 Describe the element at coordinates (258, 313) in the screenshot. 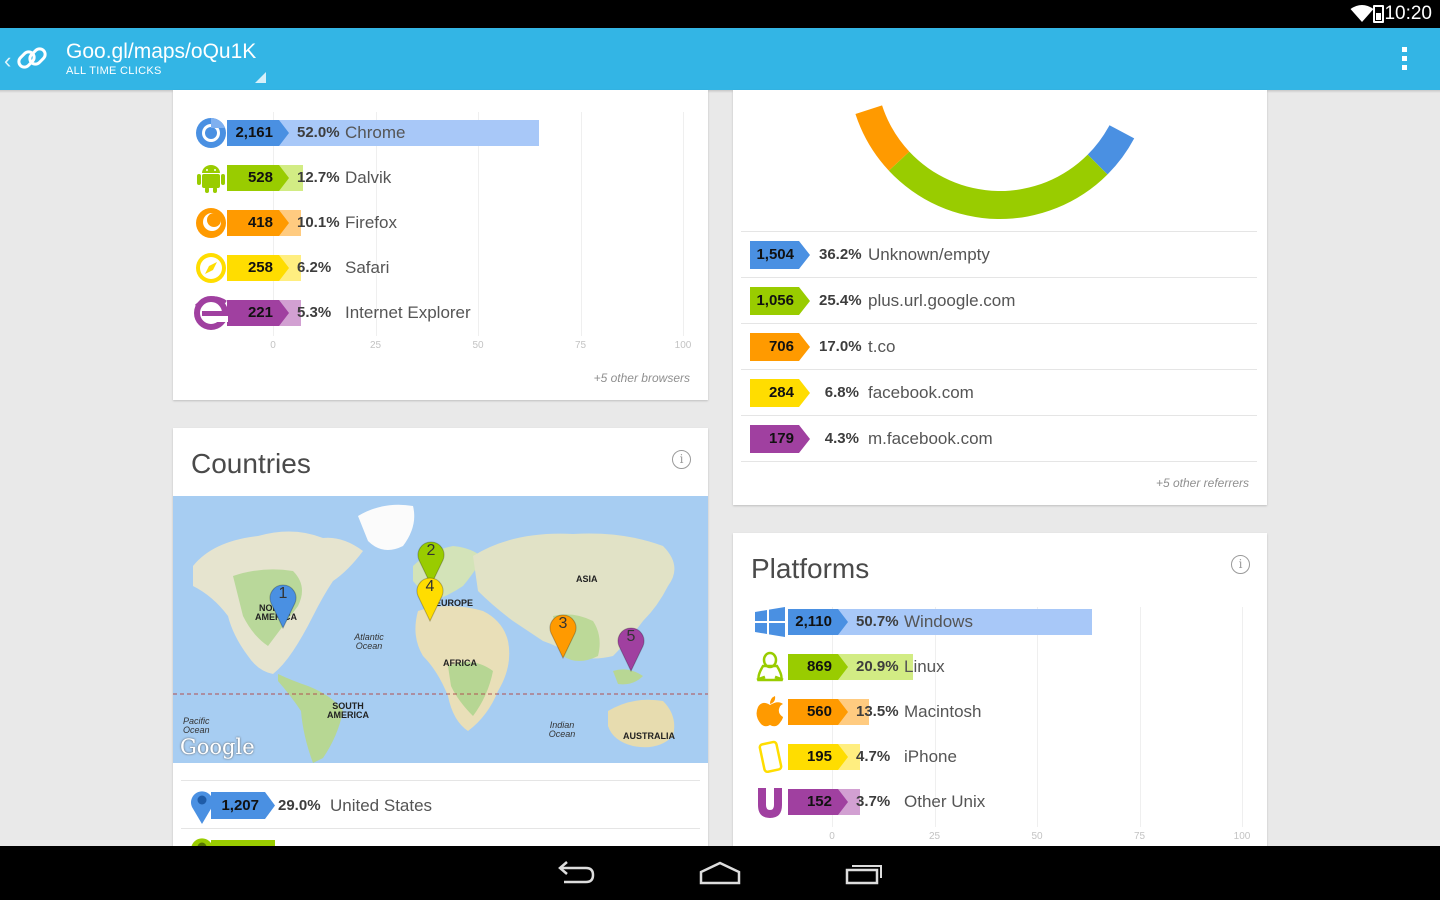

I see `count-tag: 221` at that location.